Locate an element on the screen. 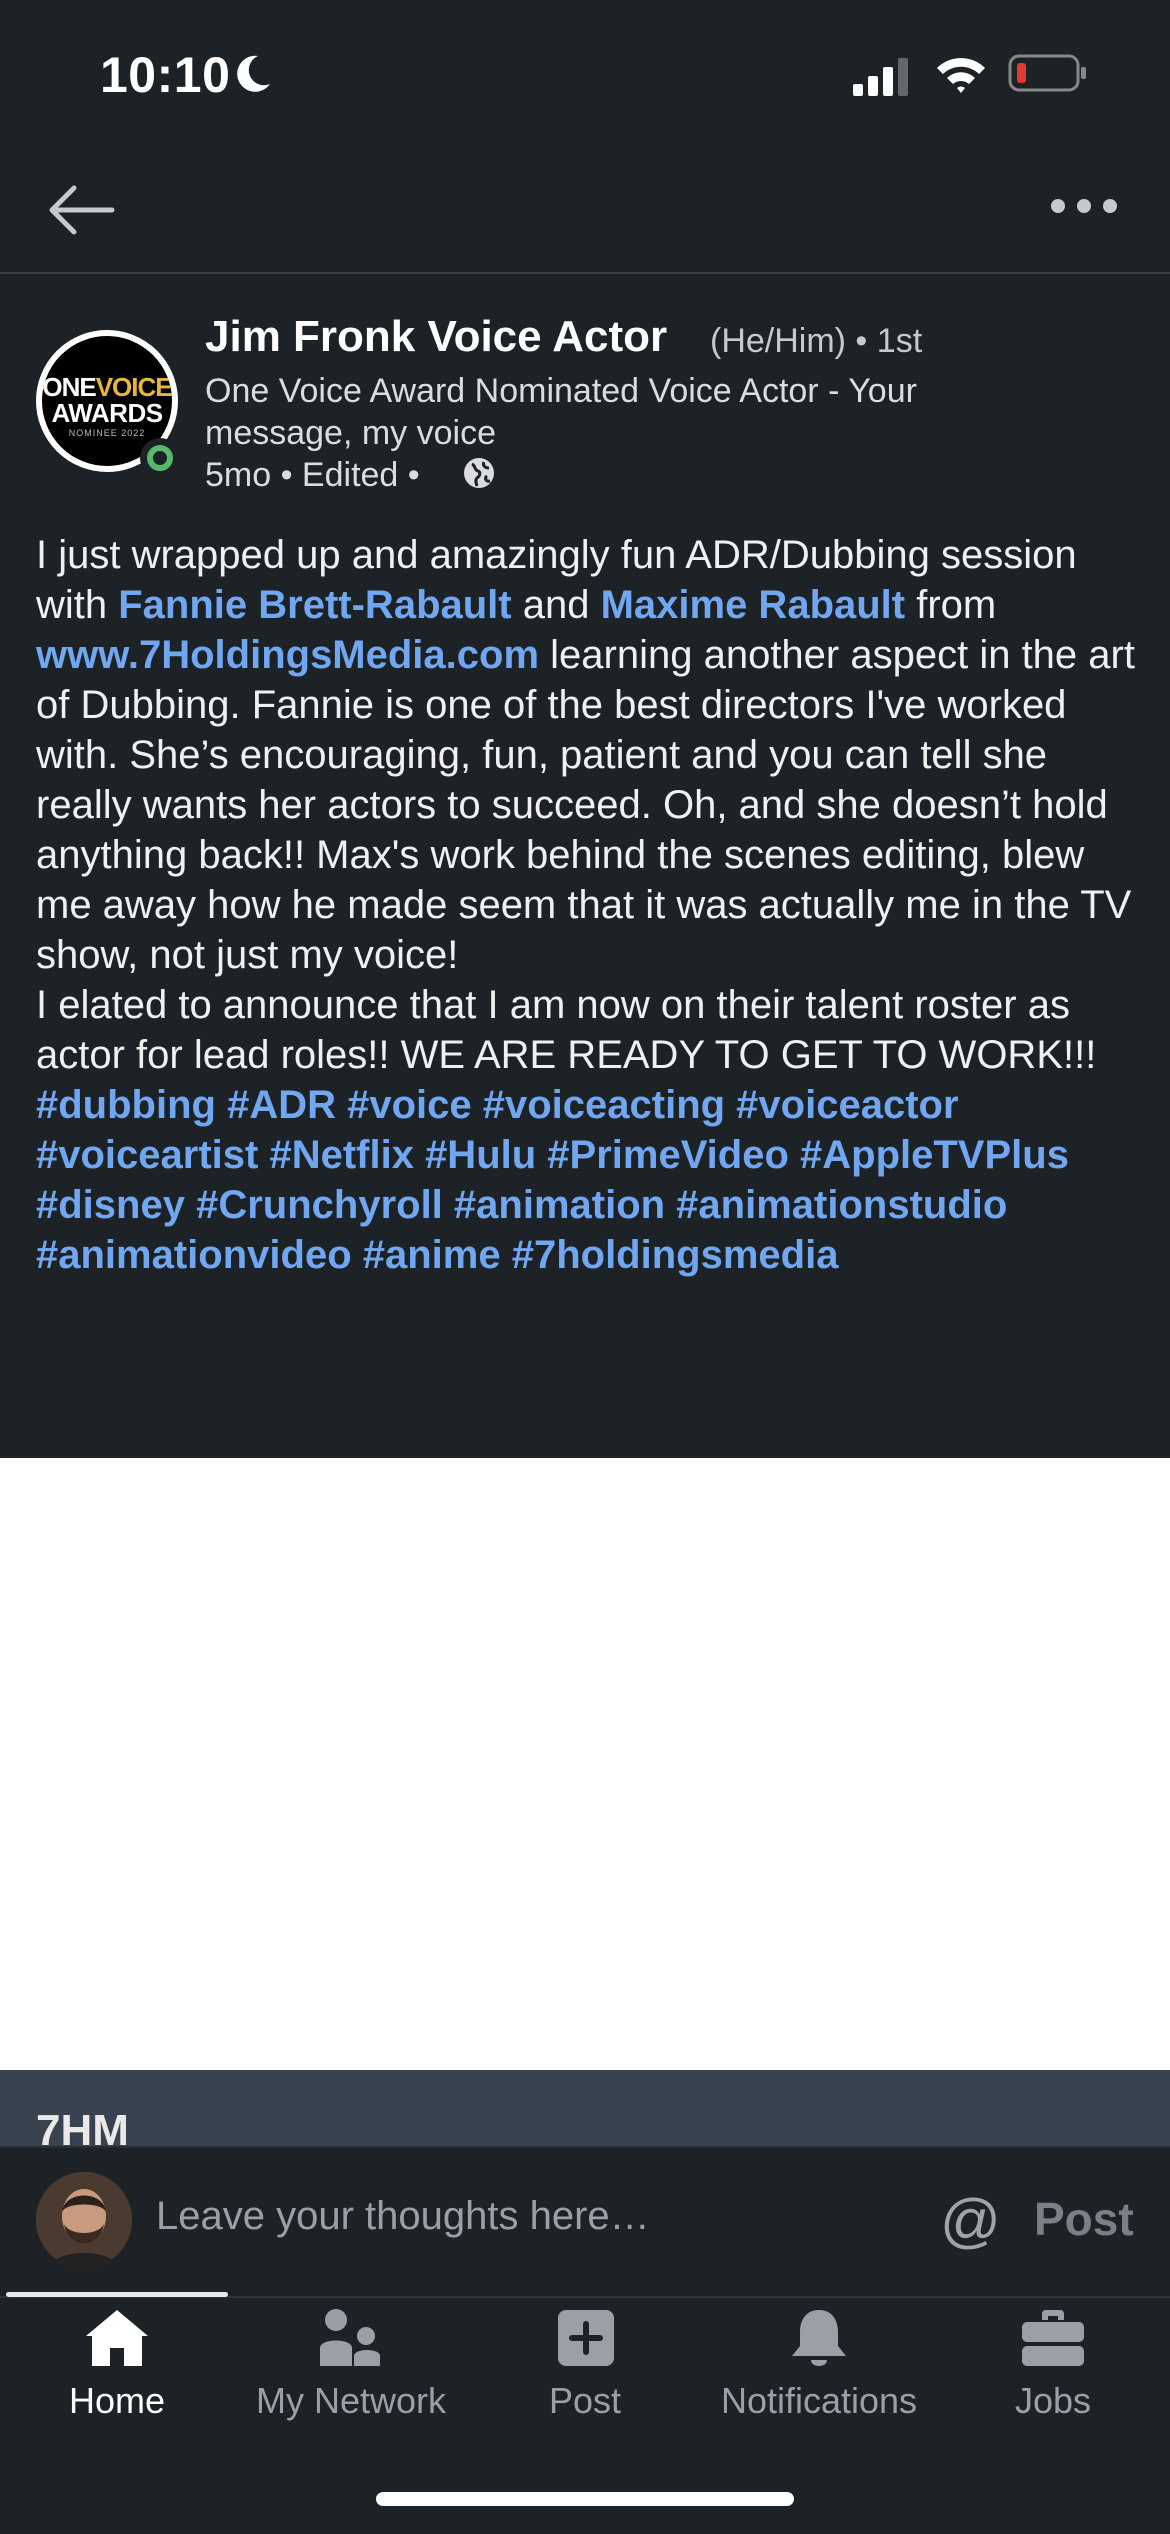  tab-notifications: Notifications is located at coordinates (819, 2366).